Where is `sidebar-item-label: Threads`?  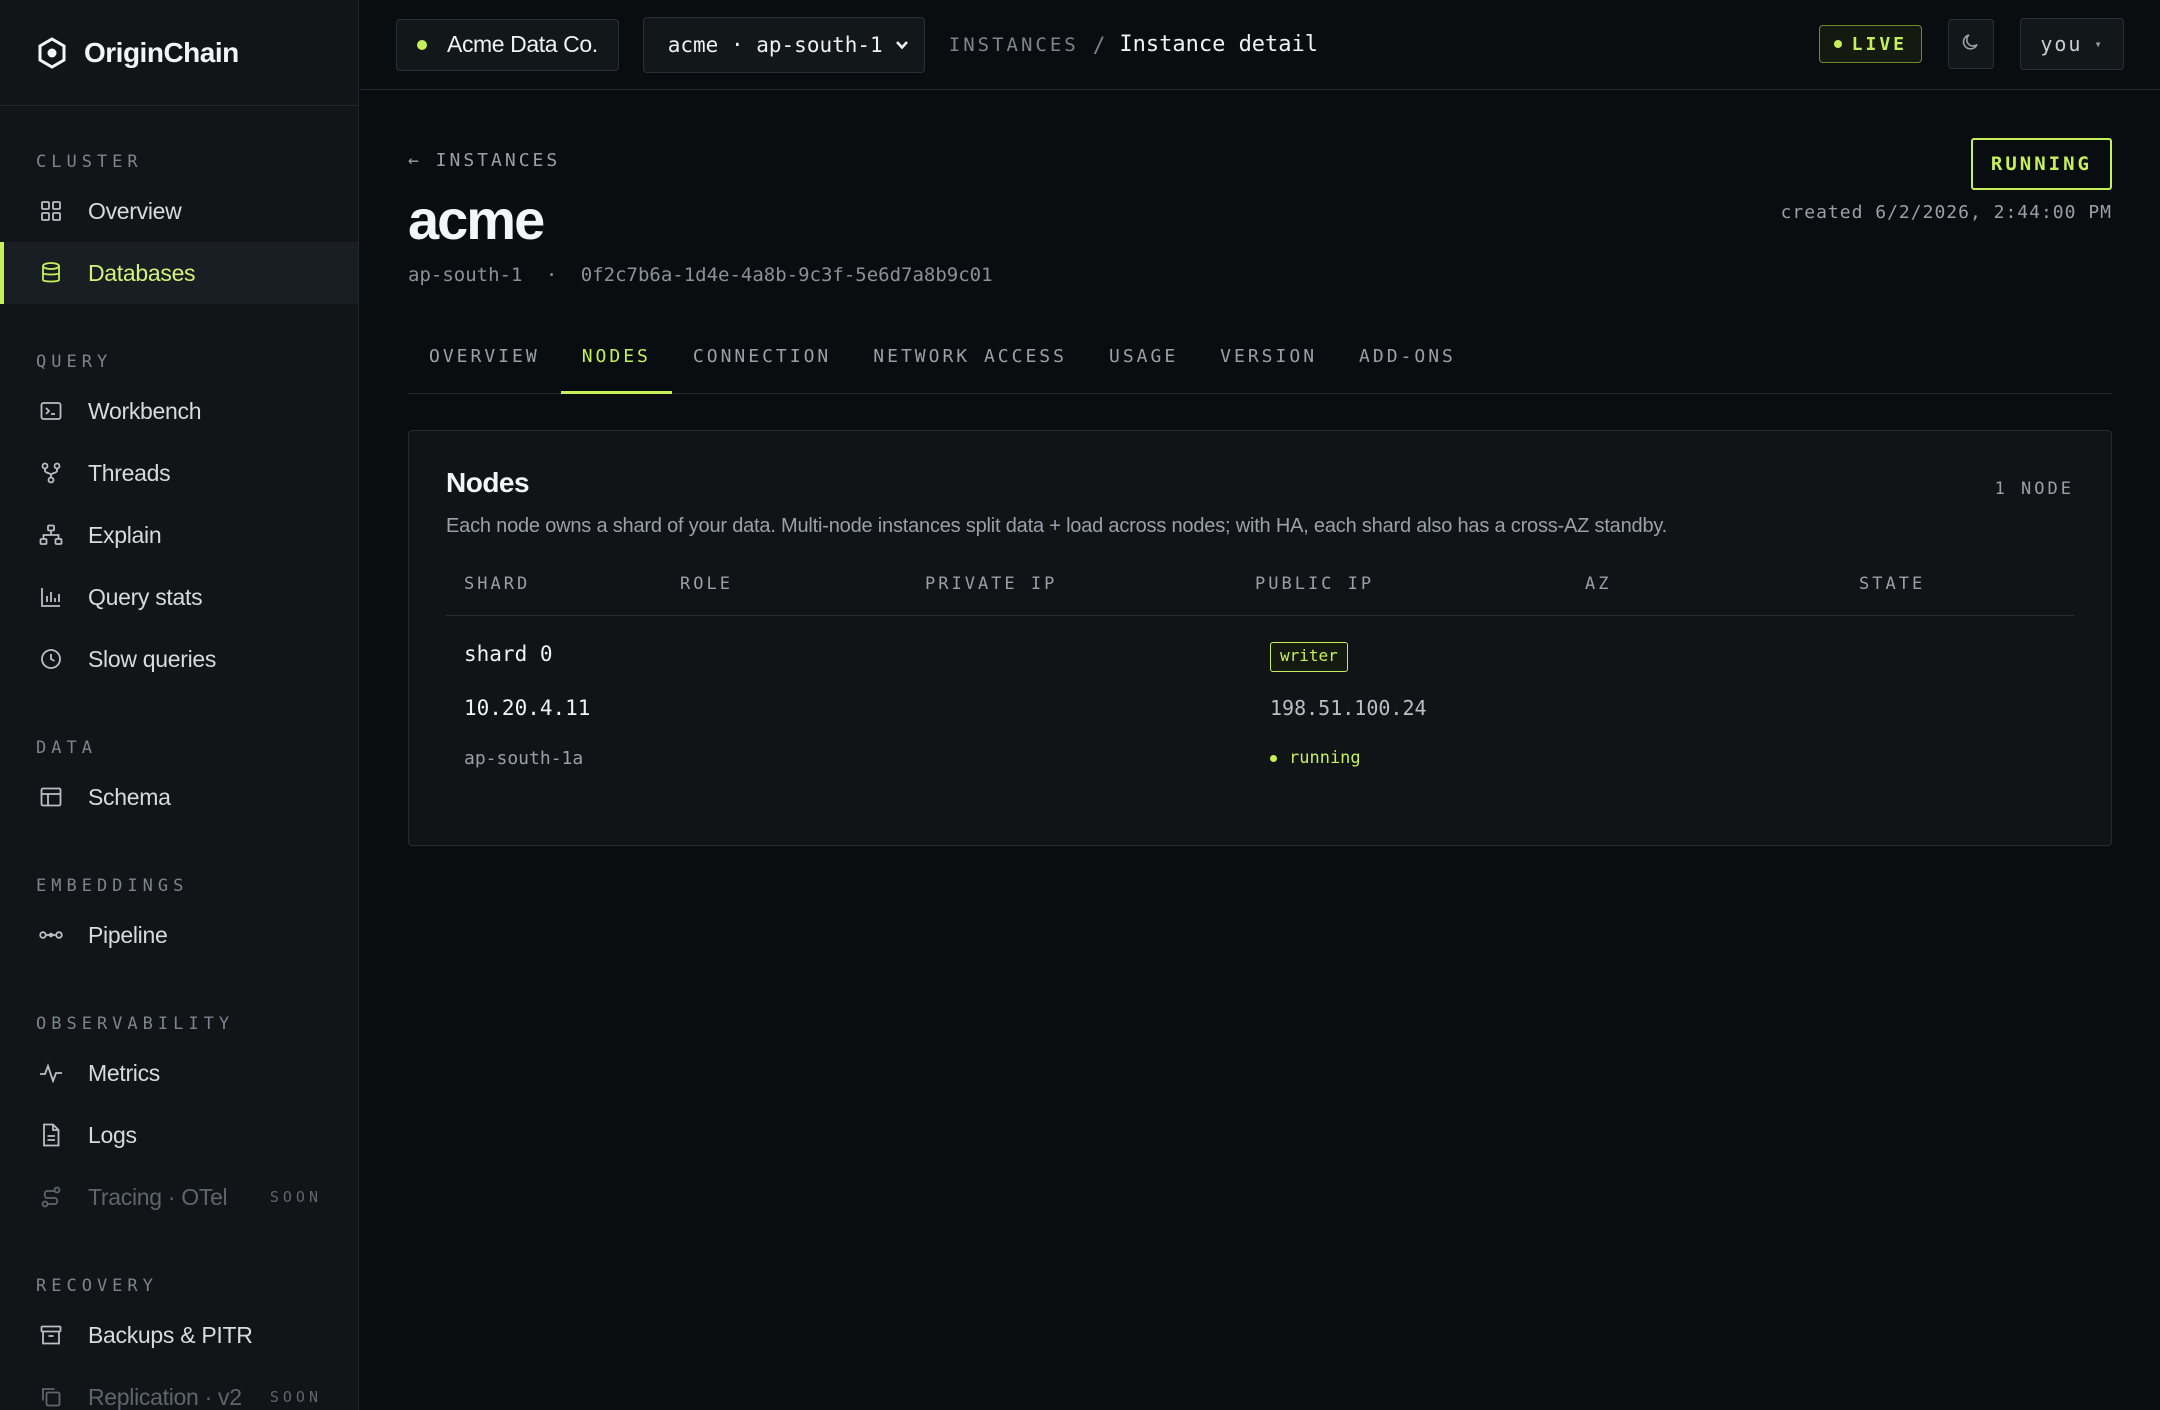
sidebar-item-label: Threads is located at coordinates (129, 472).